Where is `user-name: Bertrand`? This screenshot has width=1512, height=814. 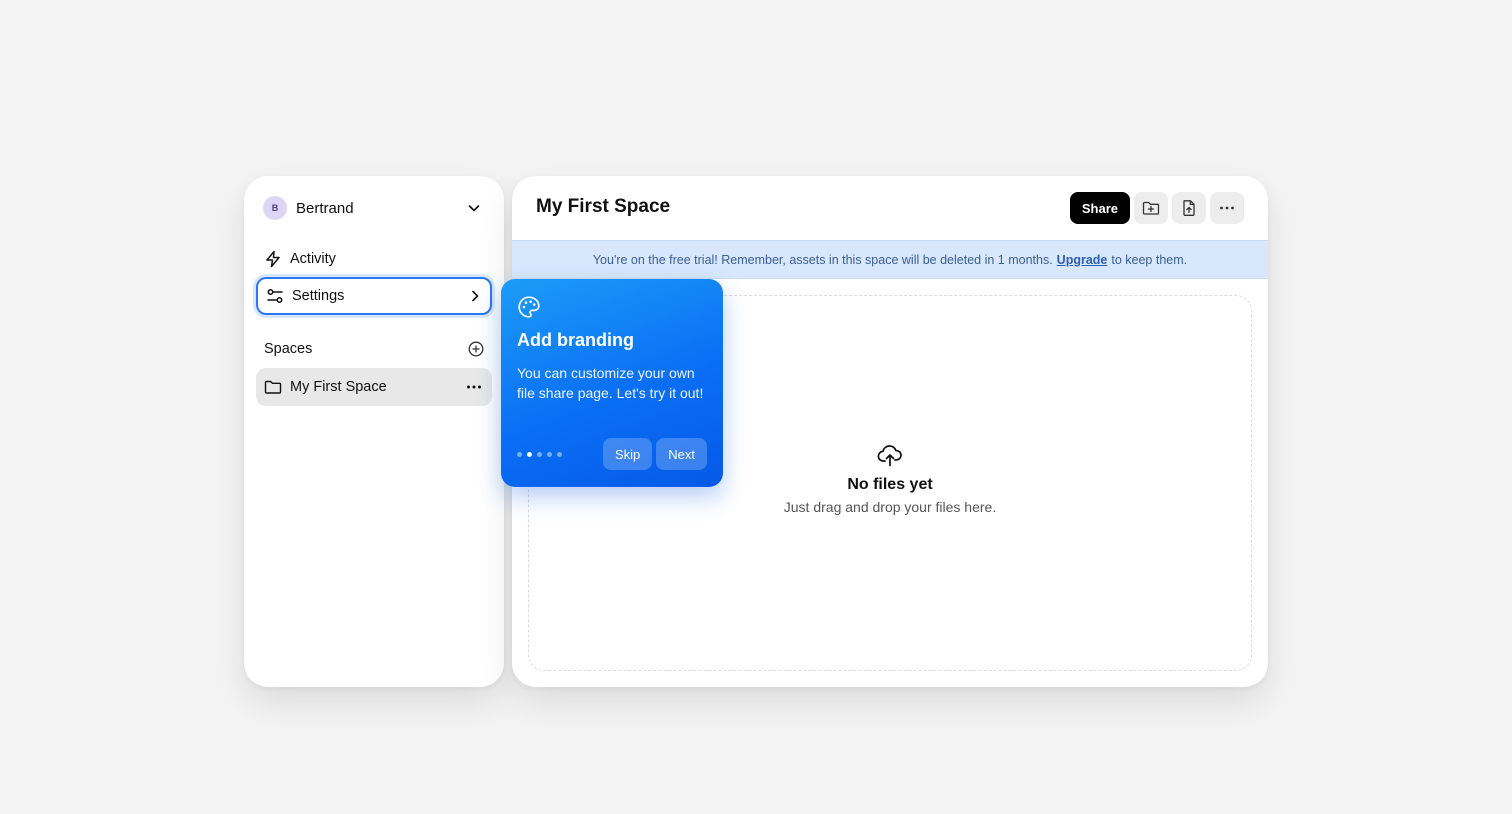
user-name: Bertrand is located at coordinates (325, 208).